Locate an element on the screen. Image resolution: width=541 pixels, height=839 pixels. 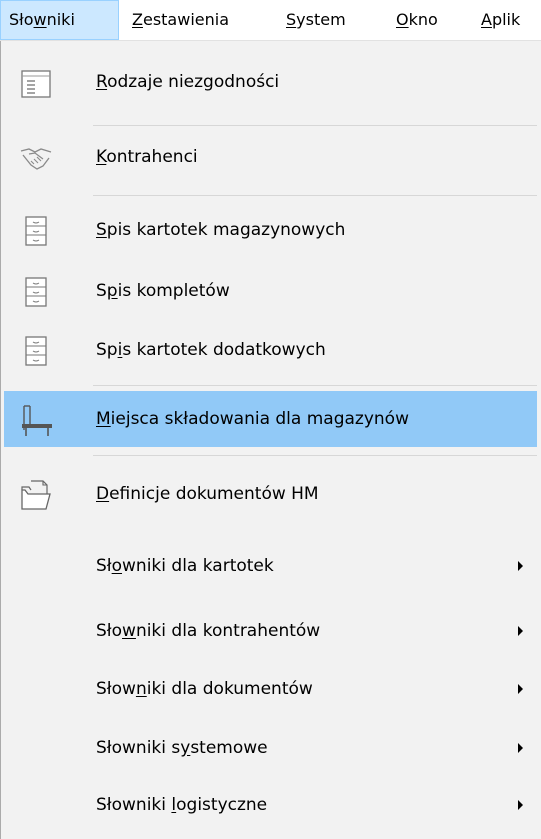
menu-item-label: Słowniki dla kartotek is located at coordinates (185, 566).